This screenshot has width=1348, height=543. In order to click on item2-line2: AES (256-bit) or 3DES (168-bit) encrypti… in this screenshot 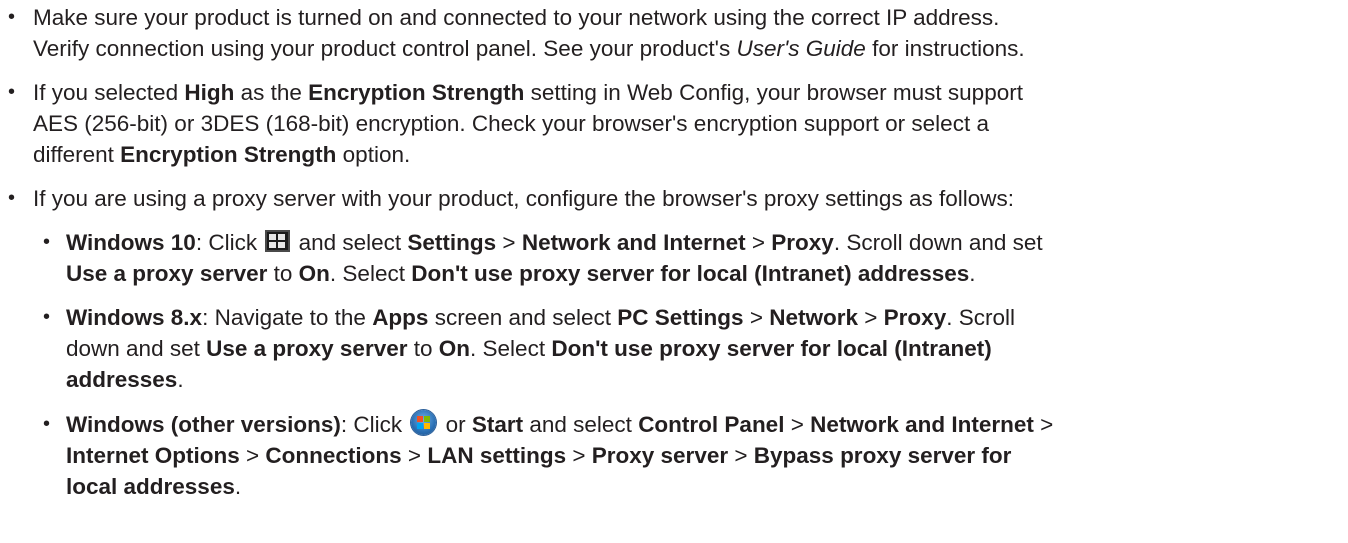, I will do `click(511, 123)`.